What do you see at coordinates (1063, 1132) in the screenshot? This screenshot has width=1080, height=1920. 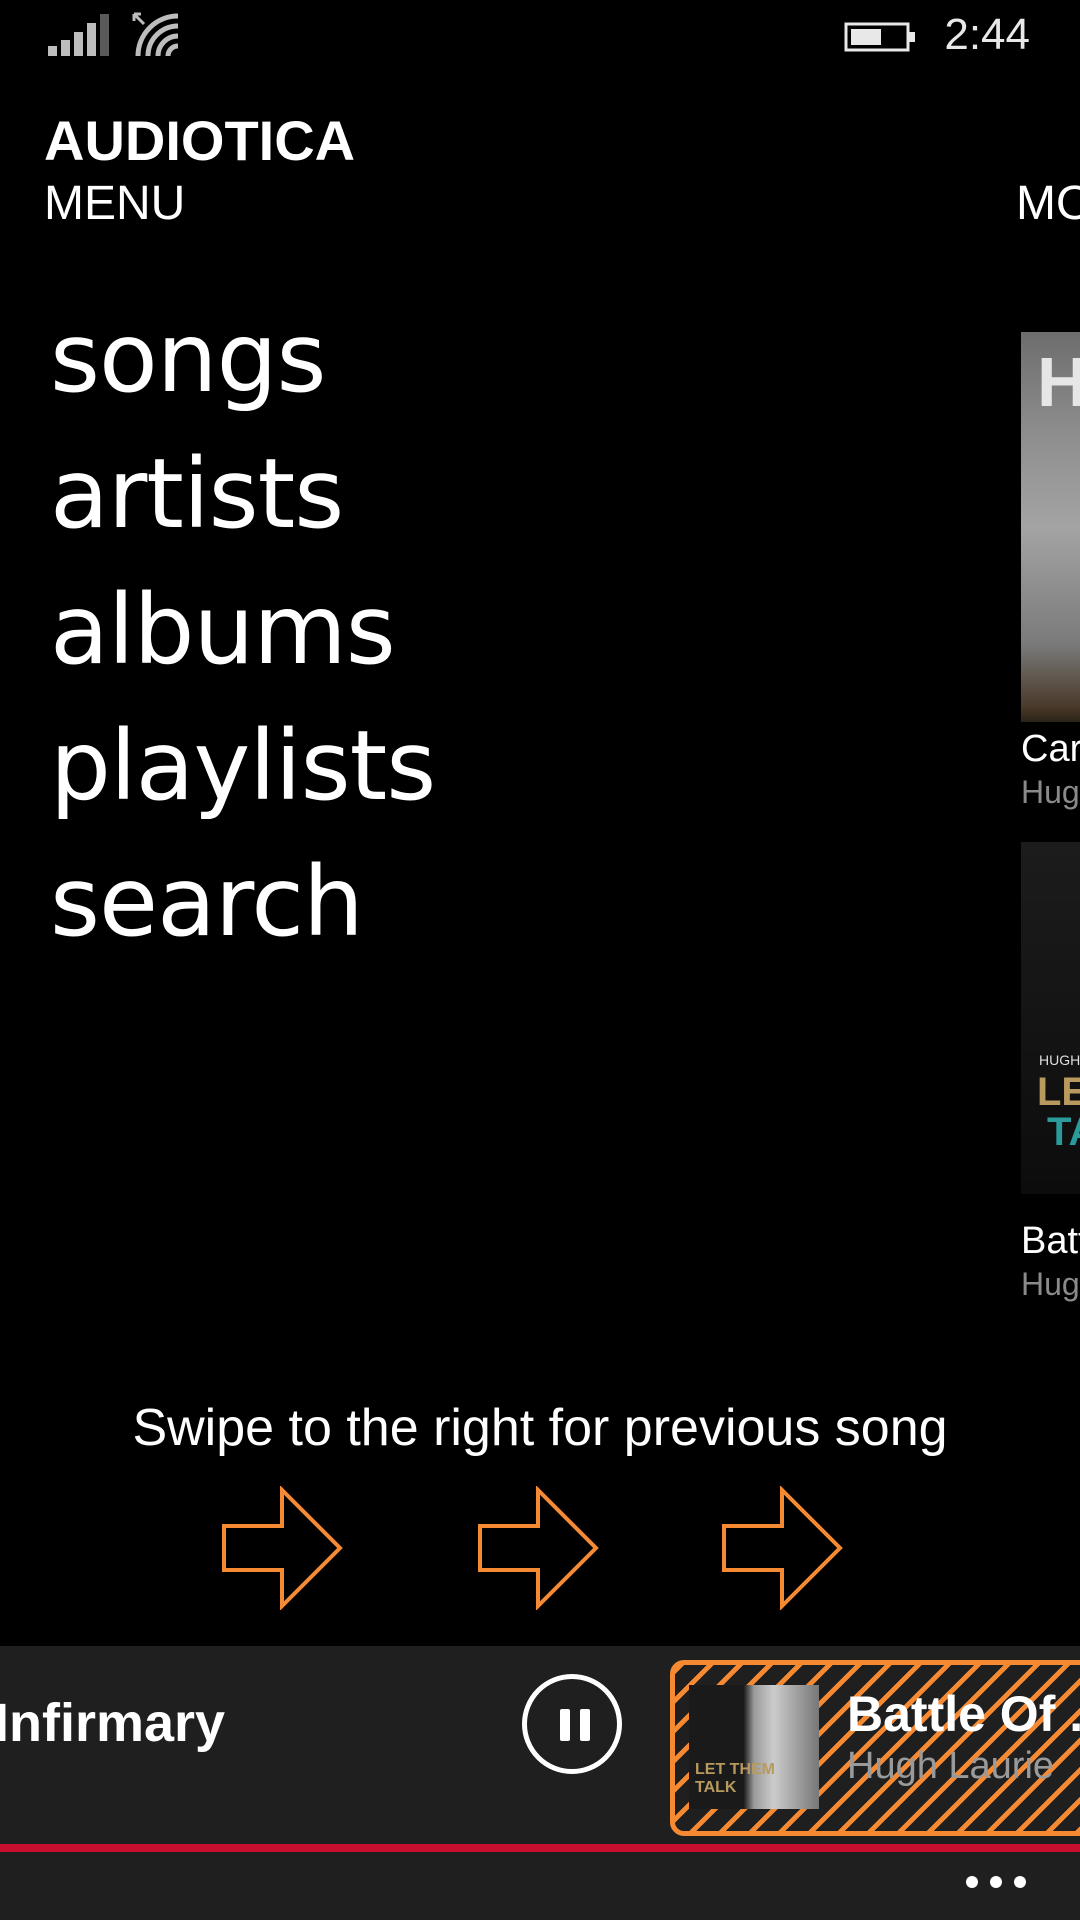 I see `peek-album-art-2-line2: TA` at bounding box center [1063, 1132].